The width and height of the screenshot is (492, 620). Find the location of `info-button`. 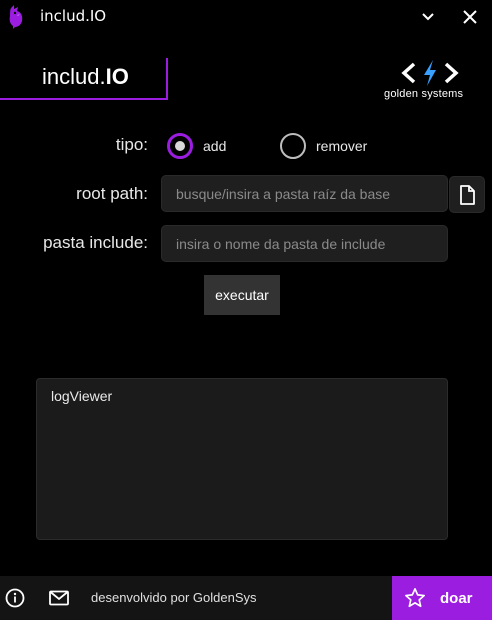

info-button is located at coordinates (15, 598).